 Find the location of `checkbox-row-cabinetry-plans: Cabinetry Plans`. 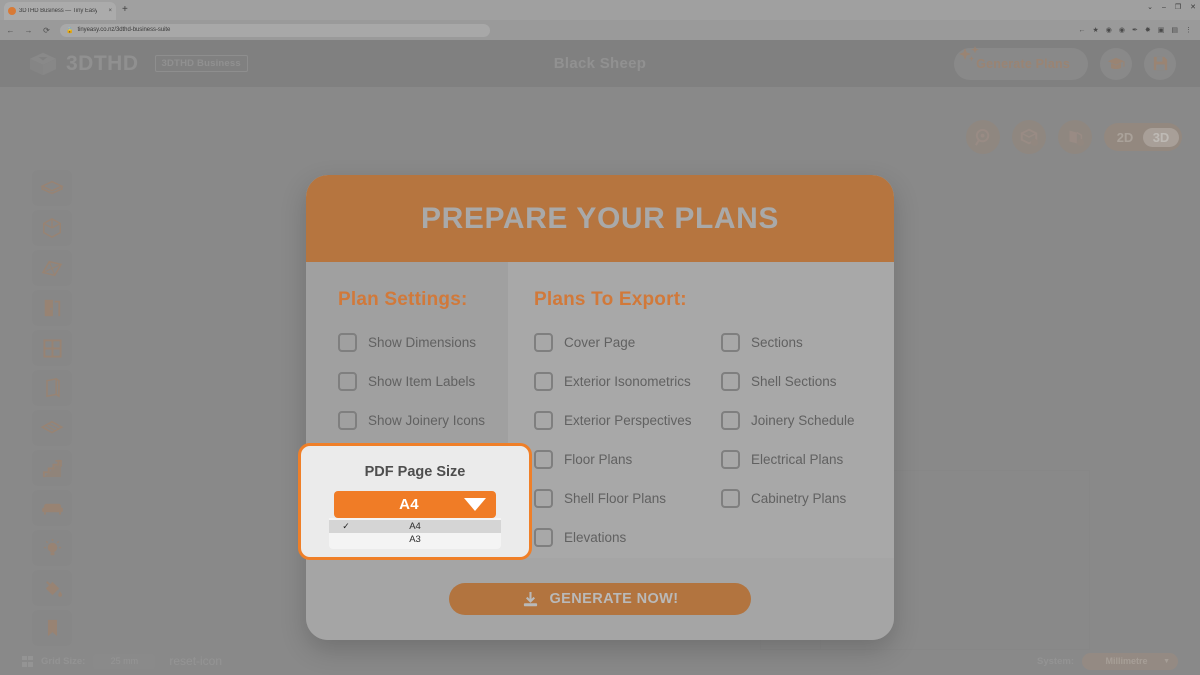

checkbox-row-cabinetry-plans: Cabinetry Plans is located at coordinates (806, 498).